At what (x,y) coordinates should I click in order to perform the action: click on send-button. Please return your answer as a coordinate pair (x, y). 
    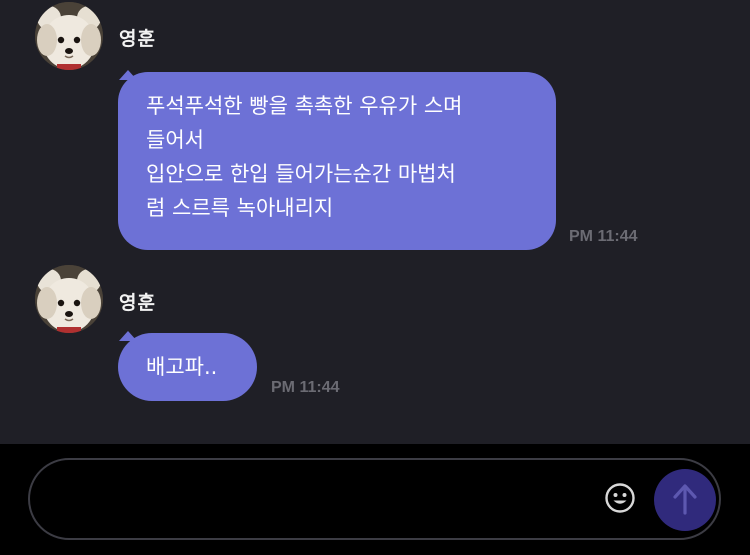
    Looking at the image, I should click on (685, 500).